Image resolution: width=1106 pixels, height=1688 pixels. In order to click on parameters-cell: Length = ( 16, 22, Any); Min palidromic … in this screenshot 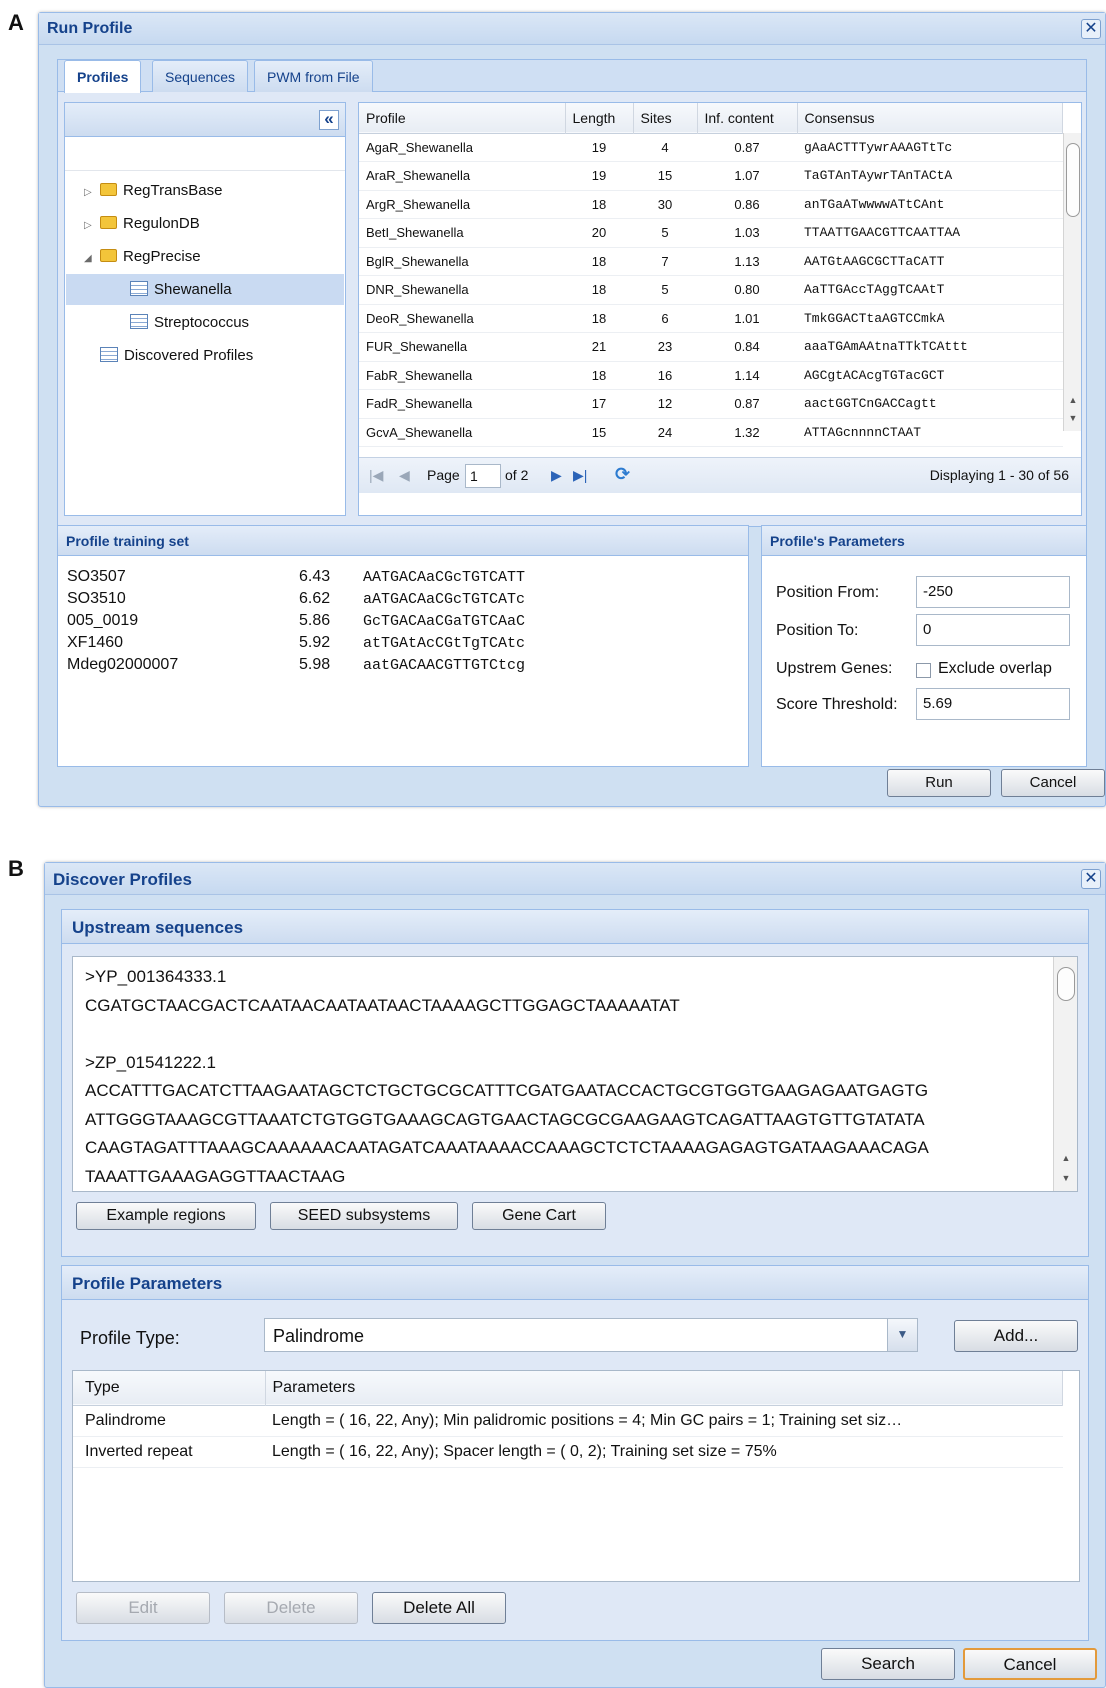, I will do `click(664, 1421)`.